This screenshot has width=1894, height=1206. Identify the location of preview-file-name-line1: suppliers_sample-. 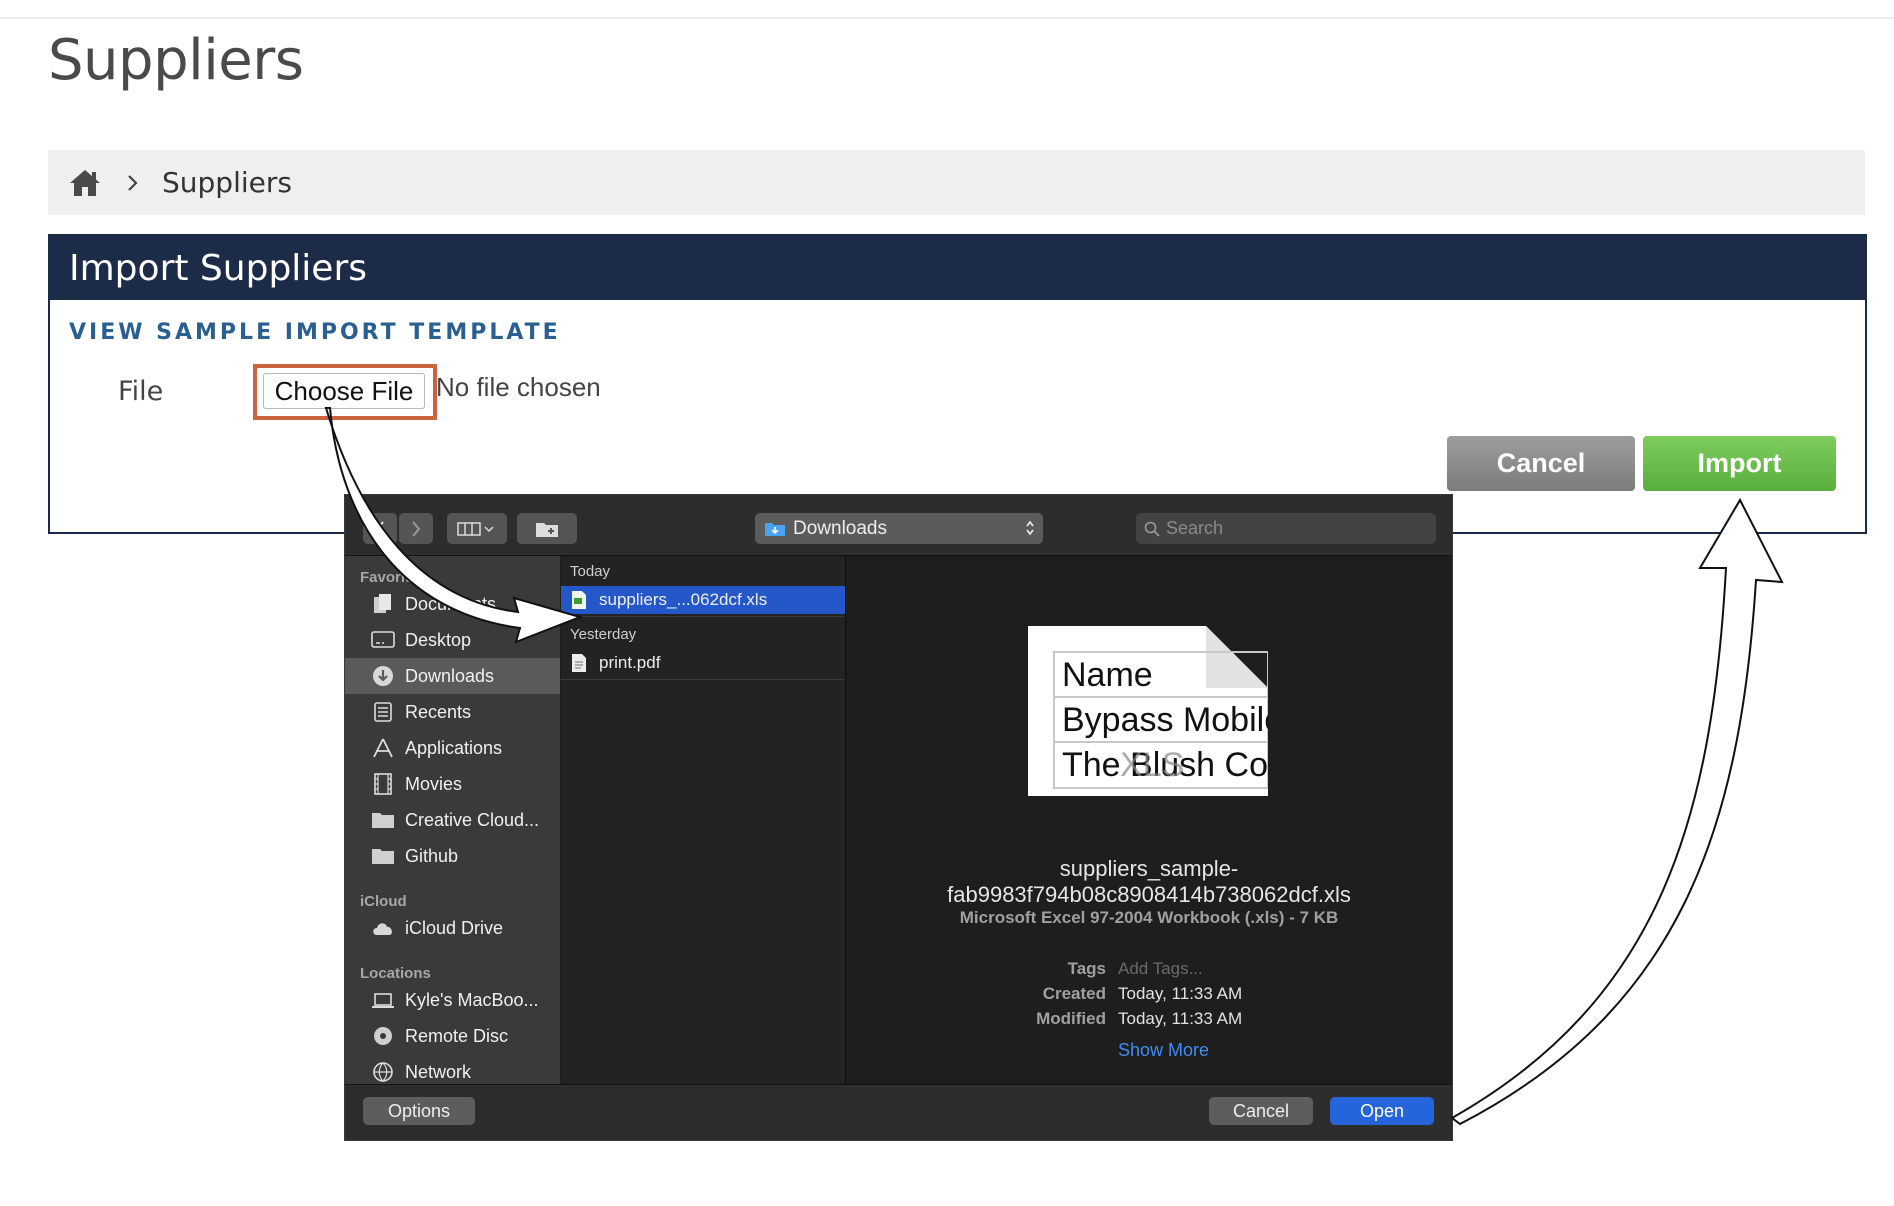
(1149, 868).